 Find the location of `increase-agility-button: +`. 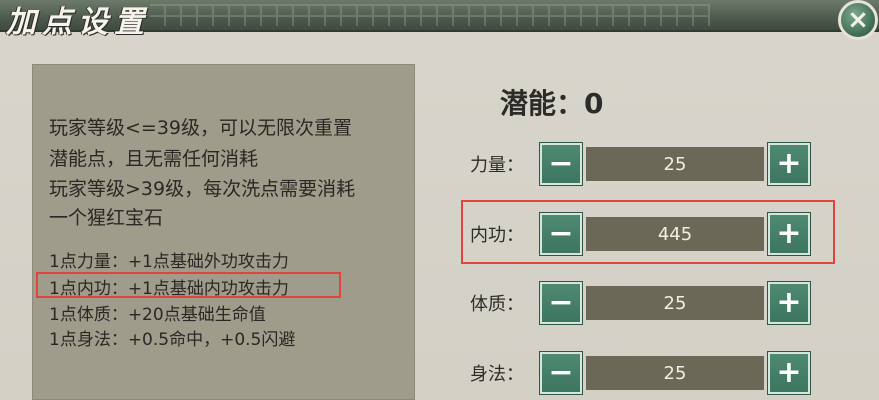

increase-agility-button: + is located at coordinates (789, 373).